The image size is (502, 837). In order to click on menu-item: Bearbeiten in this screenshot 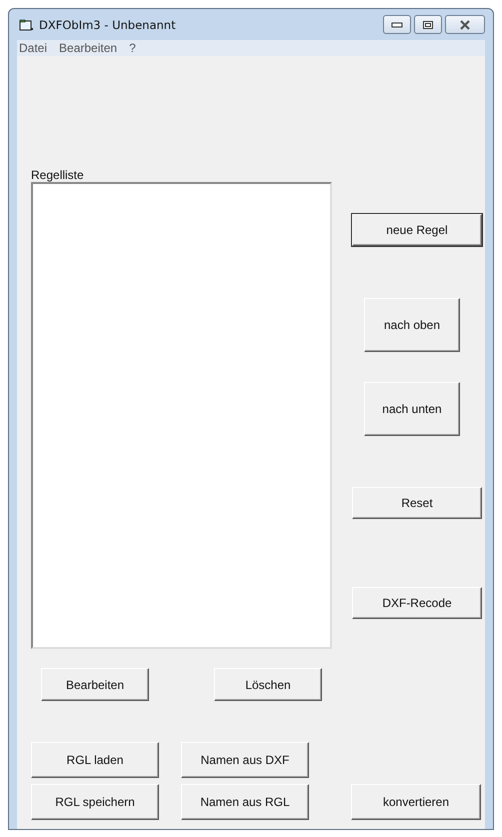, I will do `click(88, 48)`.